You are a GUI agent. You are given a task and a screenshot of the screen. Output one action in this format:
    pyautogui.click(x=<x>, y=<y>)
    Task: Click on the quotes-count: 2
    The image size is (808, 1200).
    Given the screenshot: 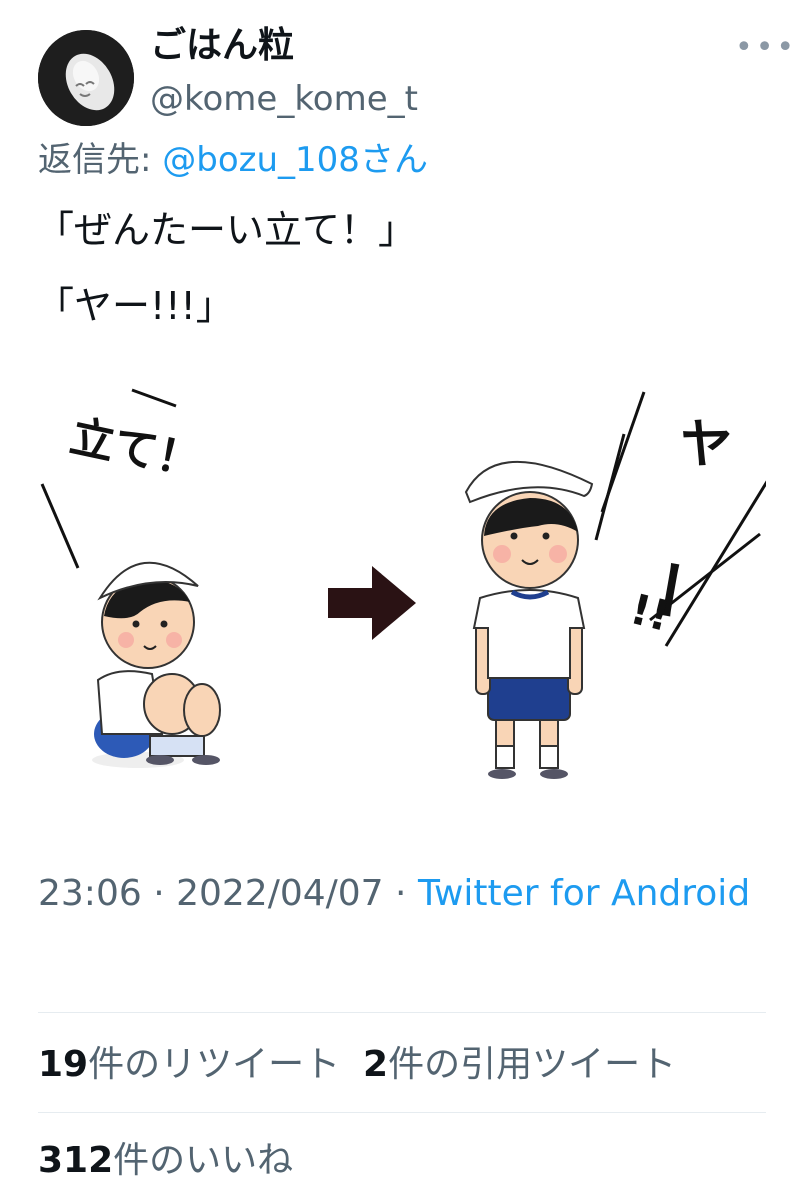 What is the action you would take?
    pyautogui.click(x=376, y=1064)
    